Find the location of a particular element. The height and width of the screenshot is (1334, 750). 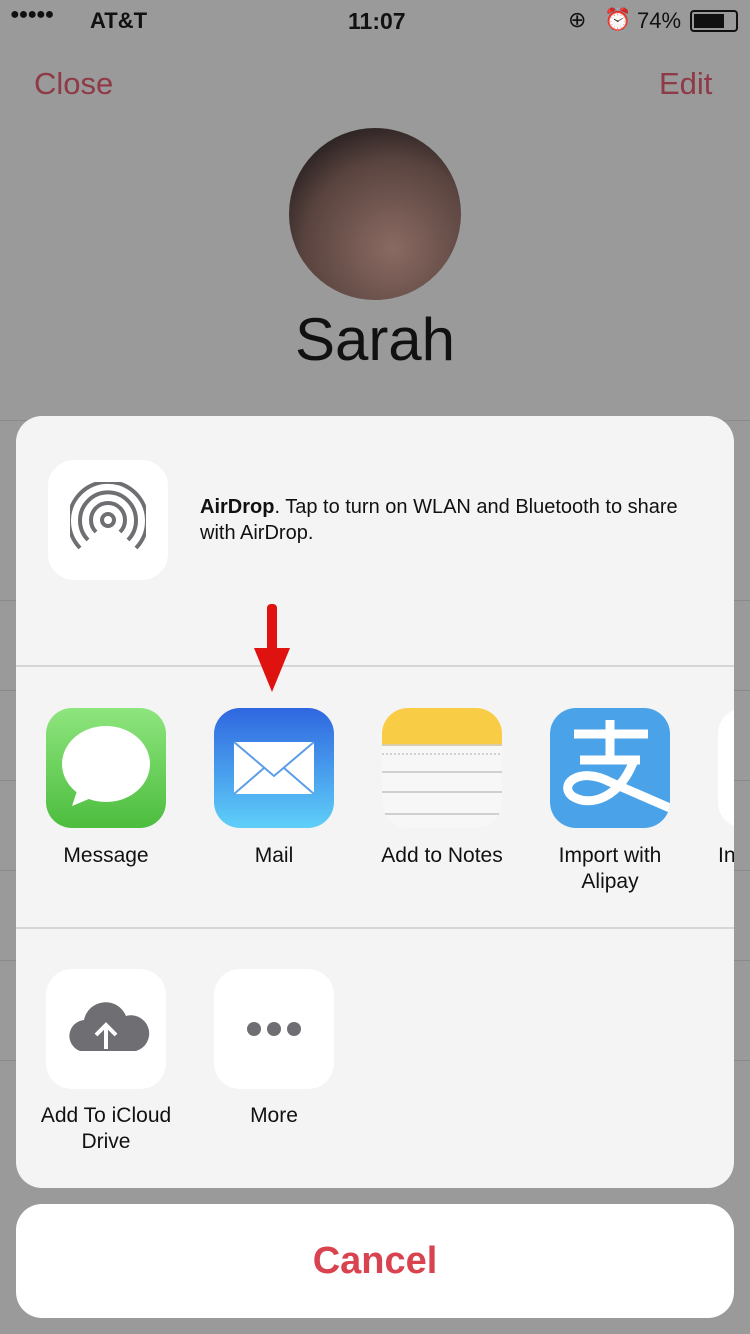

icloud-drive-button is located at coordinates (106, 1029).